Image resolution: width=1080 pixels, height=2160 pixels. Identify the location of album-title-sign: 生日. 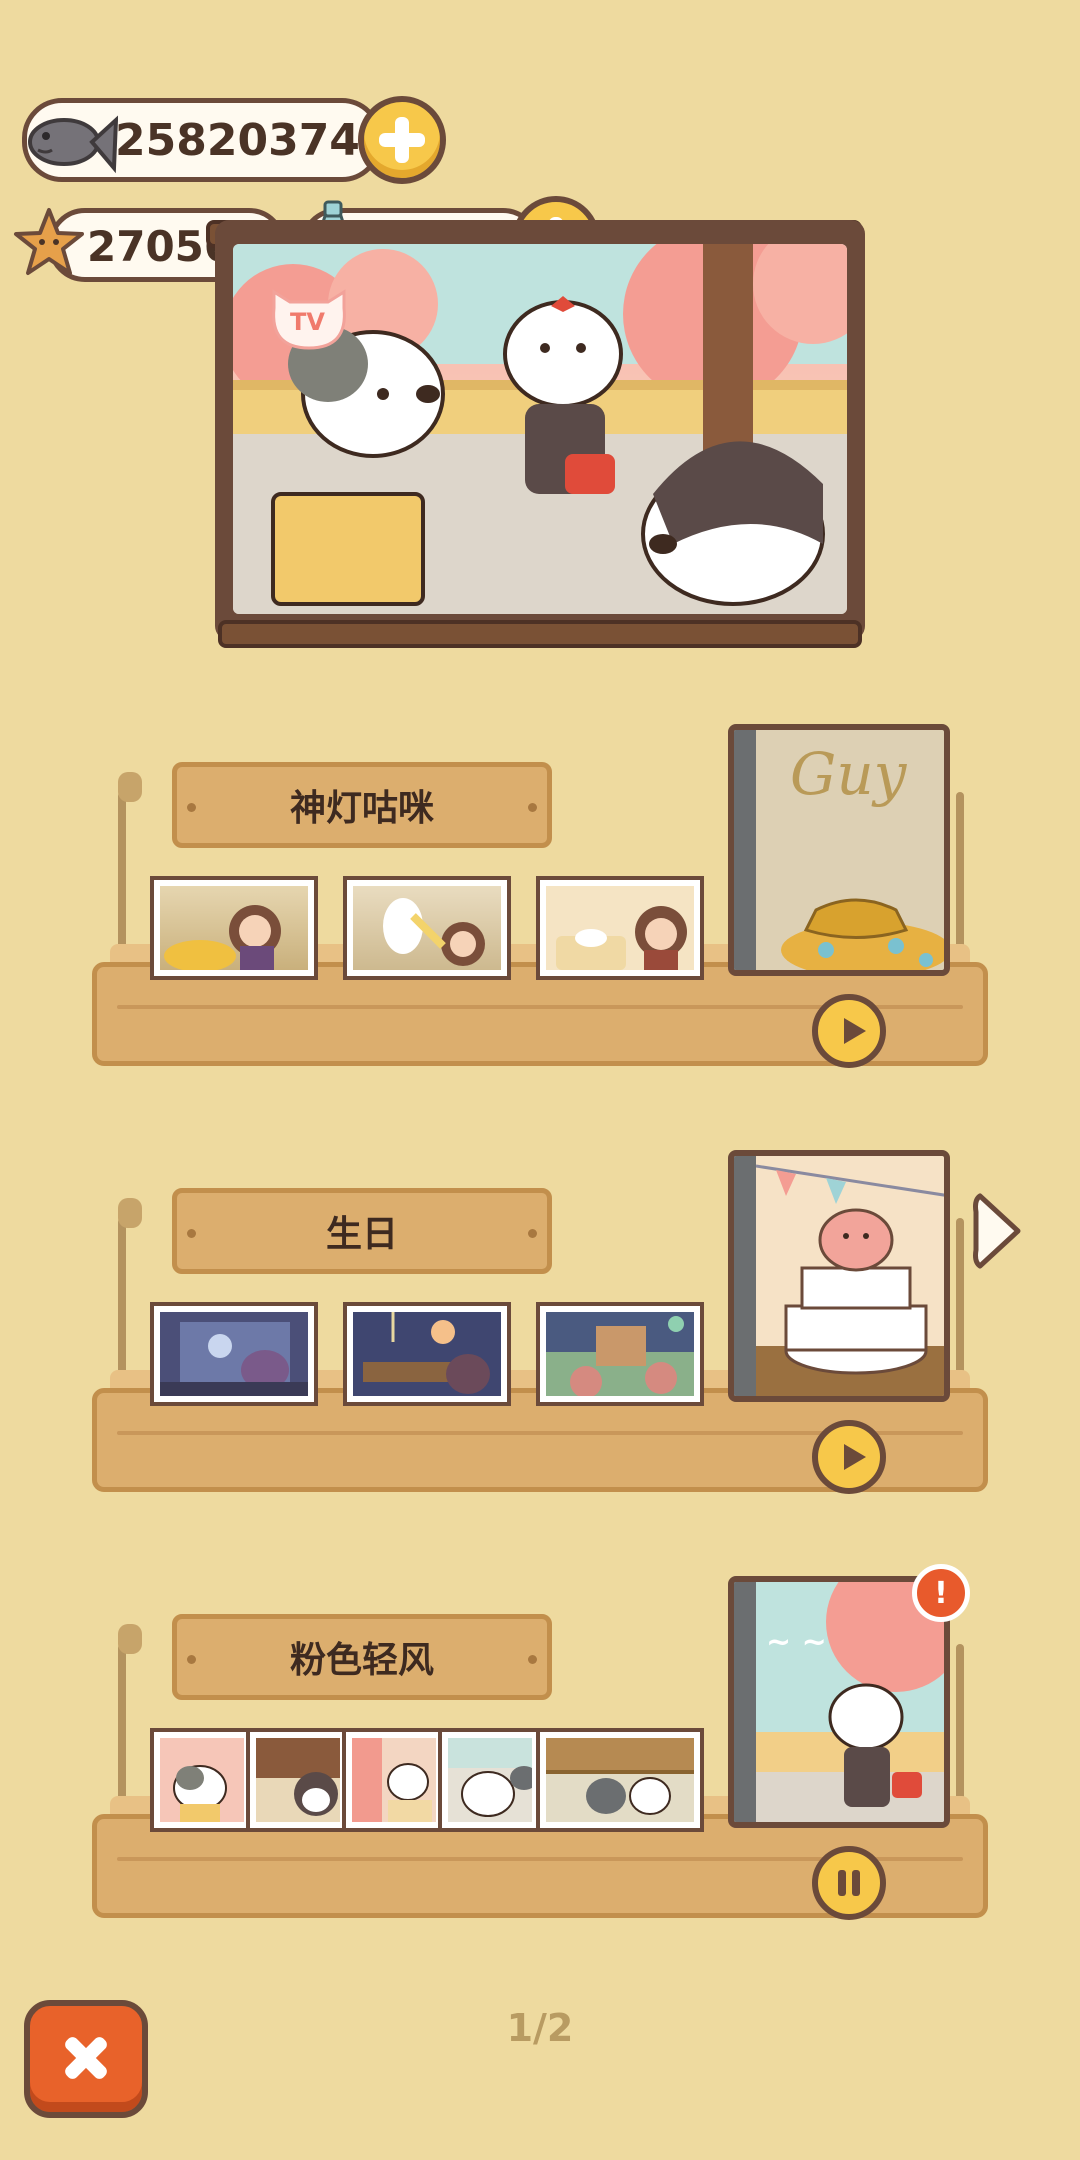
(362, 1231).